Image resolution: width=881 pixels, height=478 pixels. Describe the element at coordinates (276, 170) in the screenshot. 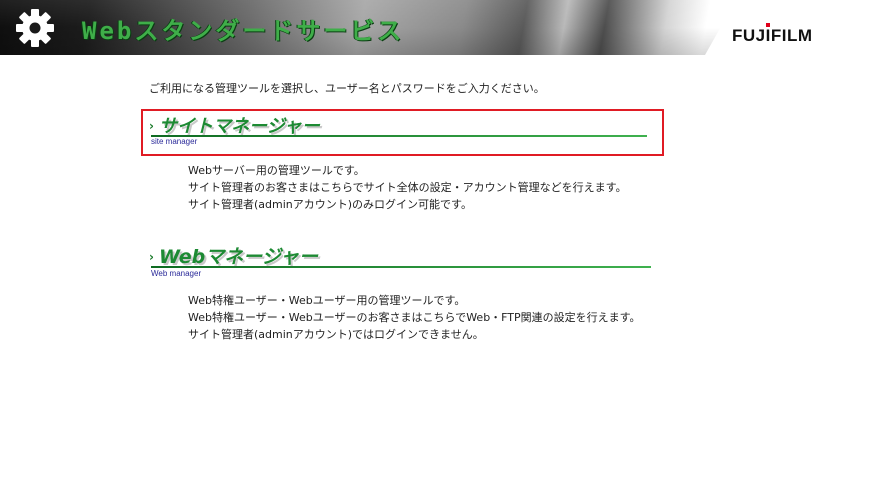

I see `description-line: Webサーバー用の管理ツールです。` at that location.